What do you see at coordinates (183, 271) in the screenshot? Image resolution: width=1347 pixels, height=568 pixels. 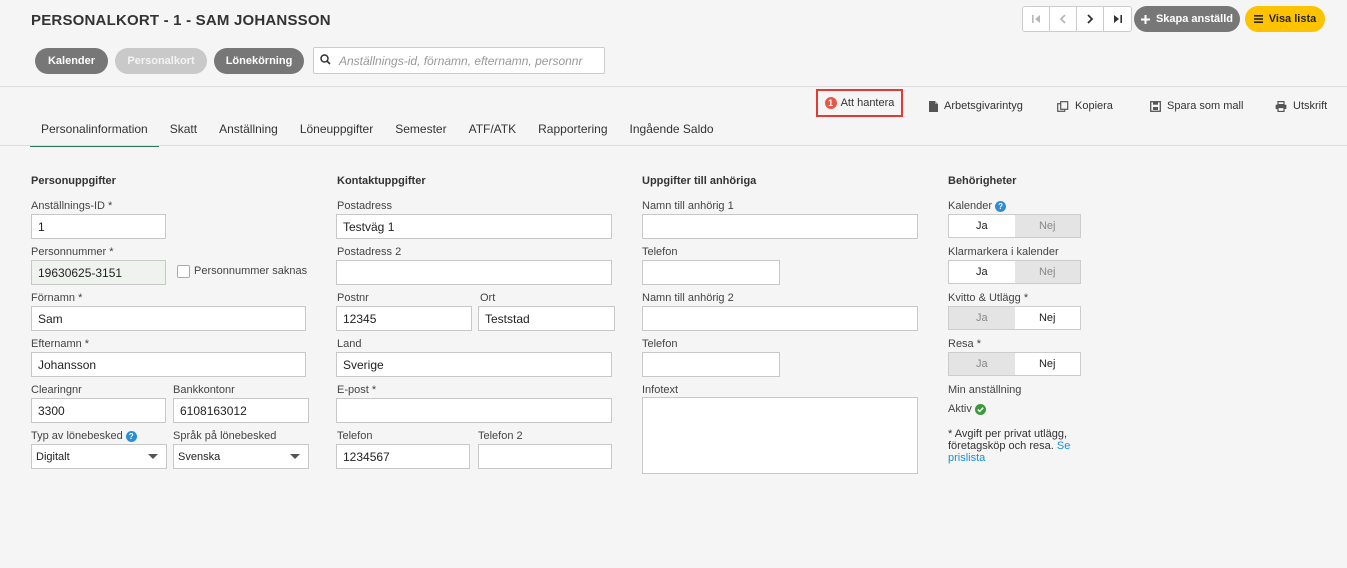 I see `personnummer-missing-checkbox` at bounding box center [183, 271].